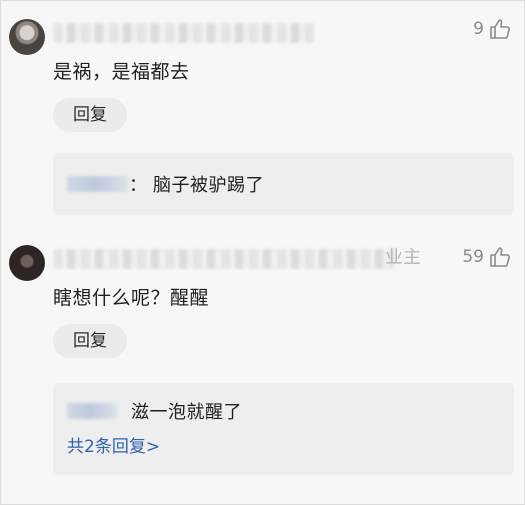  I want to click on reply-text: 滋一泡就醒了, so click(186, 412).